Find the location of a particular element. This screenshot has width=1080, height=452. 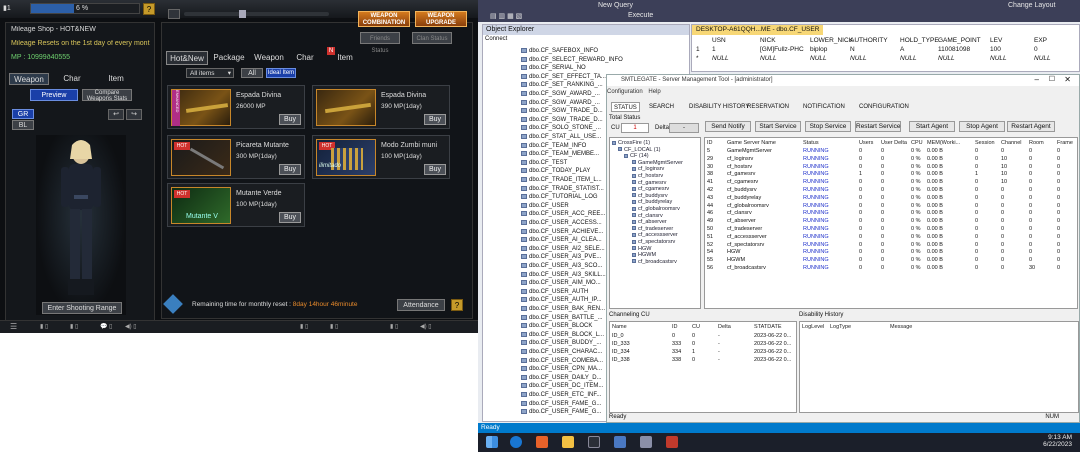

grid-cell: cf_cgamesrv is located at coordinates (742, 182).